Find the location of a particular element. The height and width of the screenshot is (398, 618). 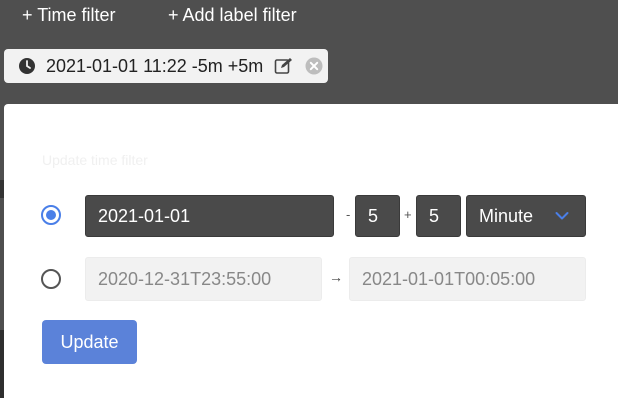

unit-select-value: Minute is located at coordinates (506, 216).